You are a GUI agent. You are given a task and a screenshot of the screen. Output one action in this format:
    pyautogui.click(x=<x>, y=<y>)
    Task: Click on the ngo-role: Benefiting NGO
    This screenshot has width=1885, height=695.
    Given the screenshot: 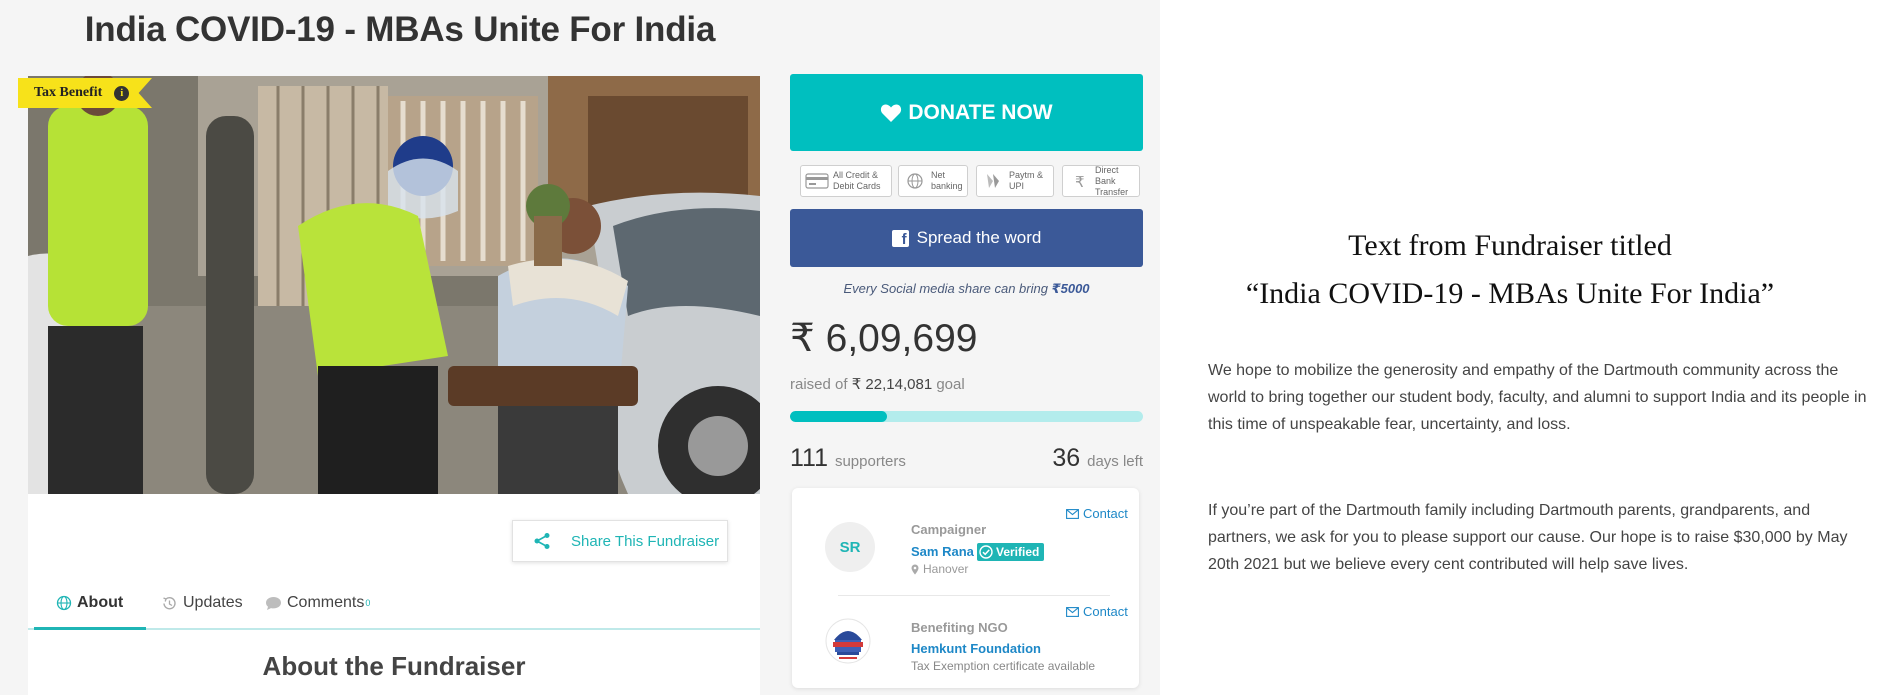 What is the action you would take?
    pyautogui.click(x=959, y=627)
    